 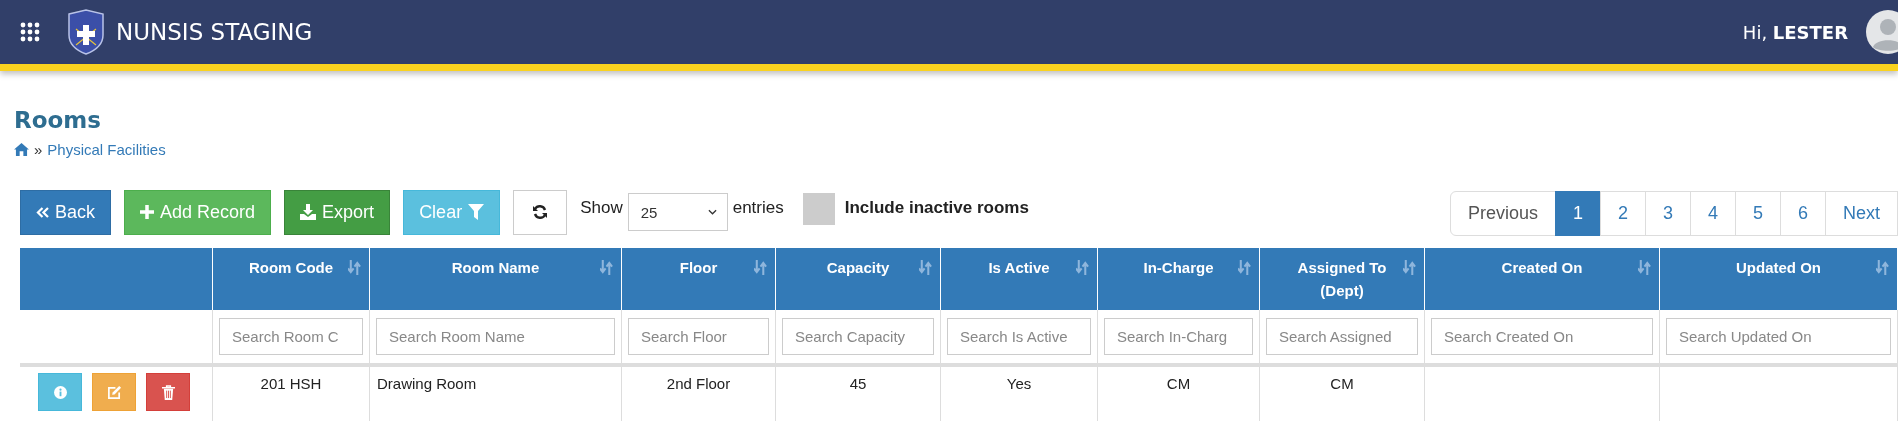 I want to click on column-header: Room Code, so click(x=291, y=279).